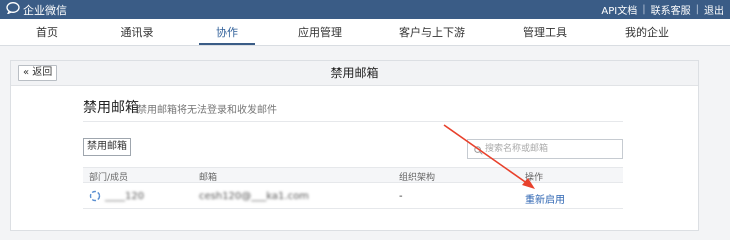  I want to click on section-description: 禁用邮箱将无法登录和收发邮件, so click(207, 110).